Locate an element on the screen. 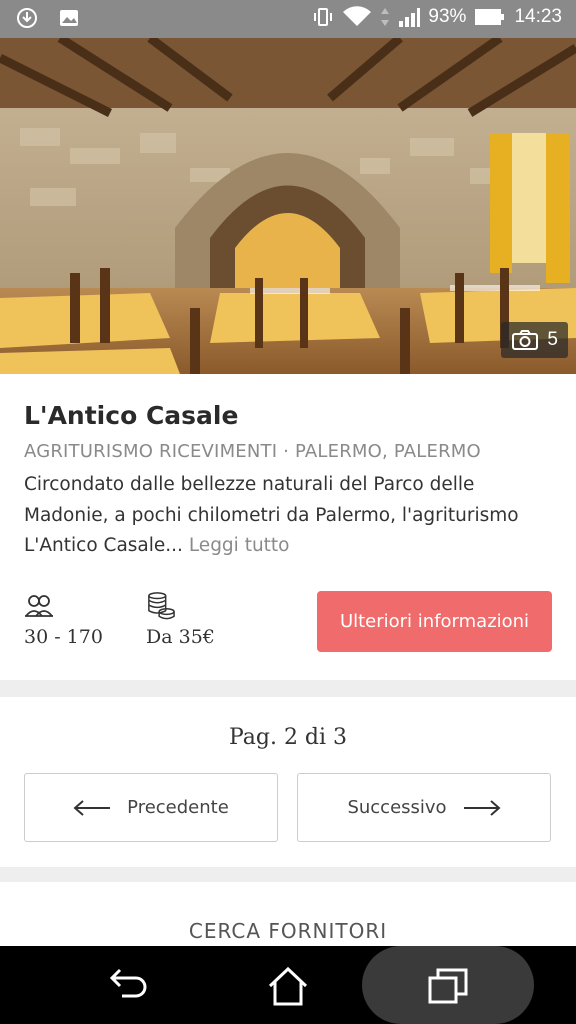  suppliers-section: CERCA FORNITORI is located at coordinates (288, 914).